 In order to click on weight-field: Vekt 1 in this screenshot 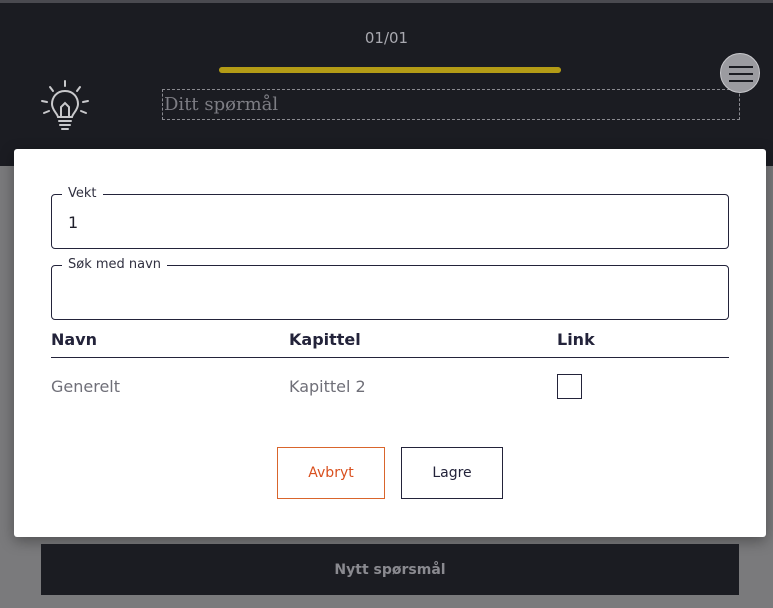, I will do `click(390, 217)`.